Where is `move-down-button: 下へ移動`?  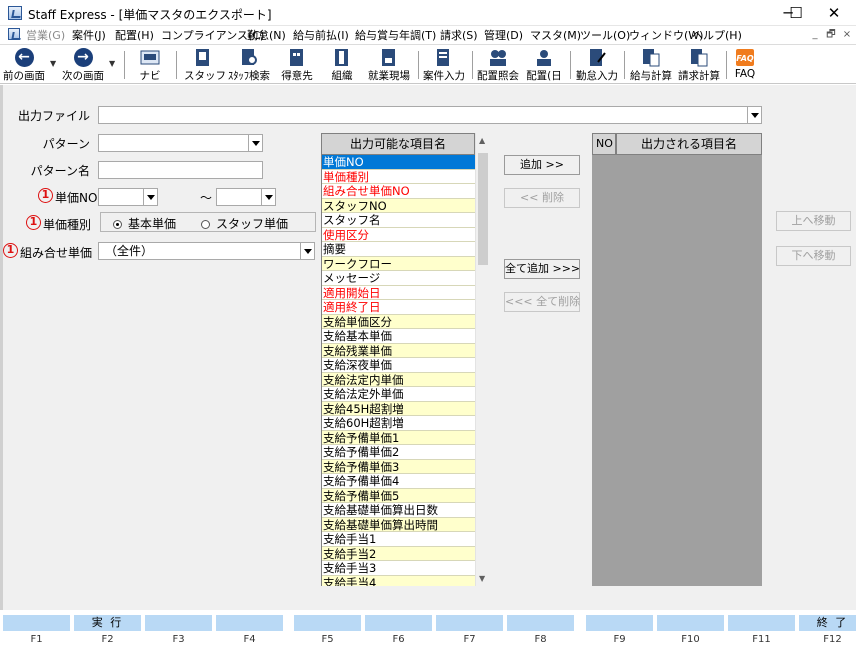 move-down-button: 下へ移動 is located at coordinates (813, 256).